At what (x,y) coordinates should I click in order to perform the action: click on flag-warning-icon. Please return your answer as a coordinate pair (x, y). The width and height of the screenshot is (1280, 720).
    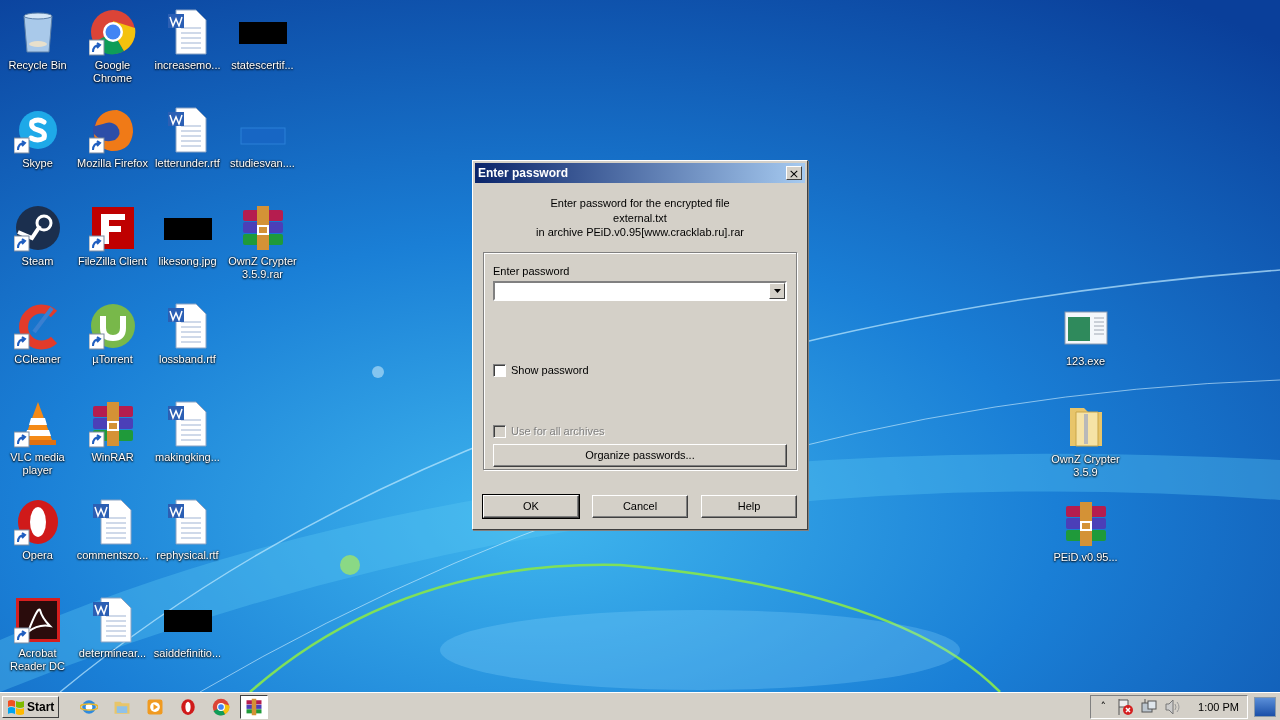
    Looking at the image, I should click on (1125, 706).